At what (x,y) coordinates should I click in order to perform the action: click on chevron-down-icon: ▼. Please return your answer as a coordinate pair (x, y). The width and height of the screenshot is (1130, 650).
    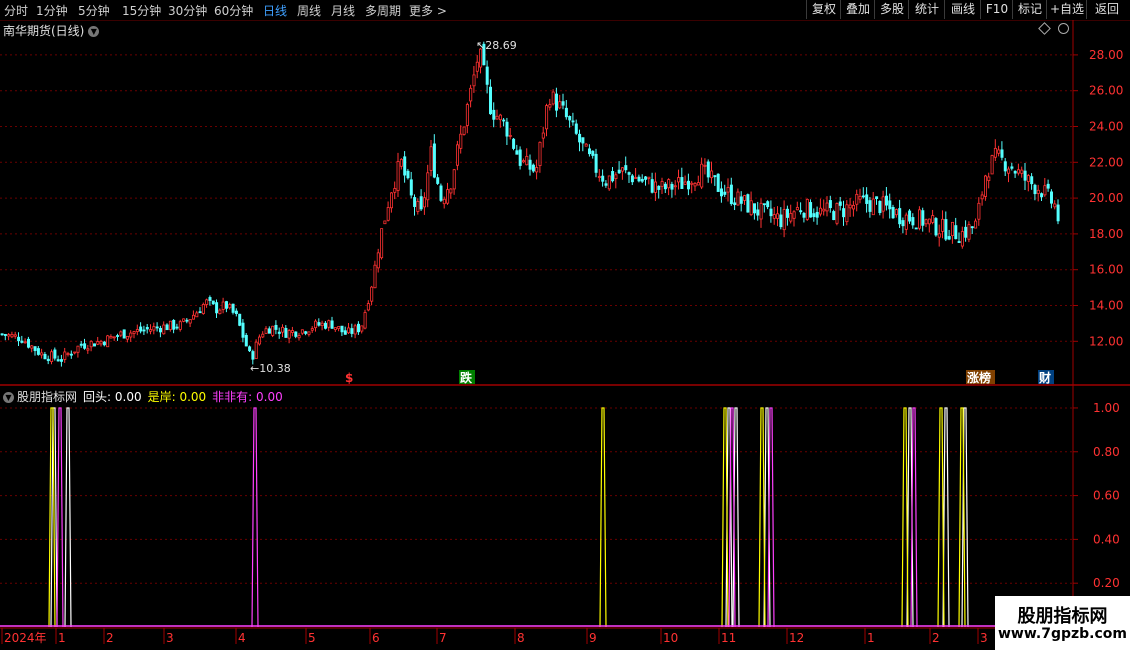
    Looking at the image, I should click on (8, 397).